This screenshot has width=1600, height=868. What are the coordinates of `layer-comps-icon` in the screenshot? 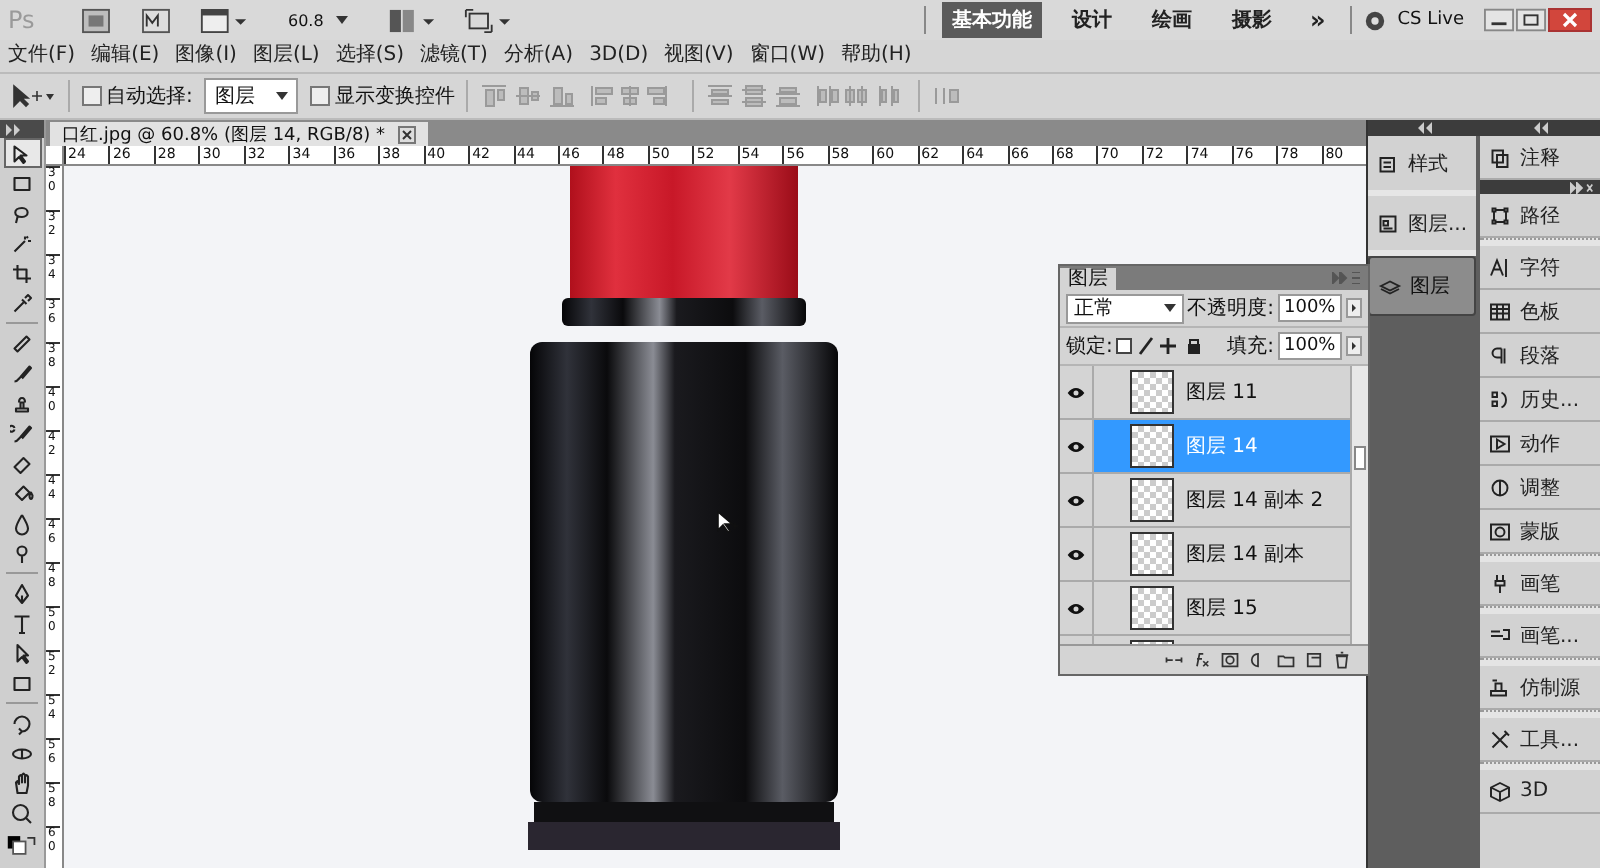 It's located at (1388, 223).